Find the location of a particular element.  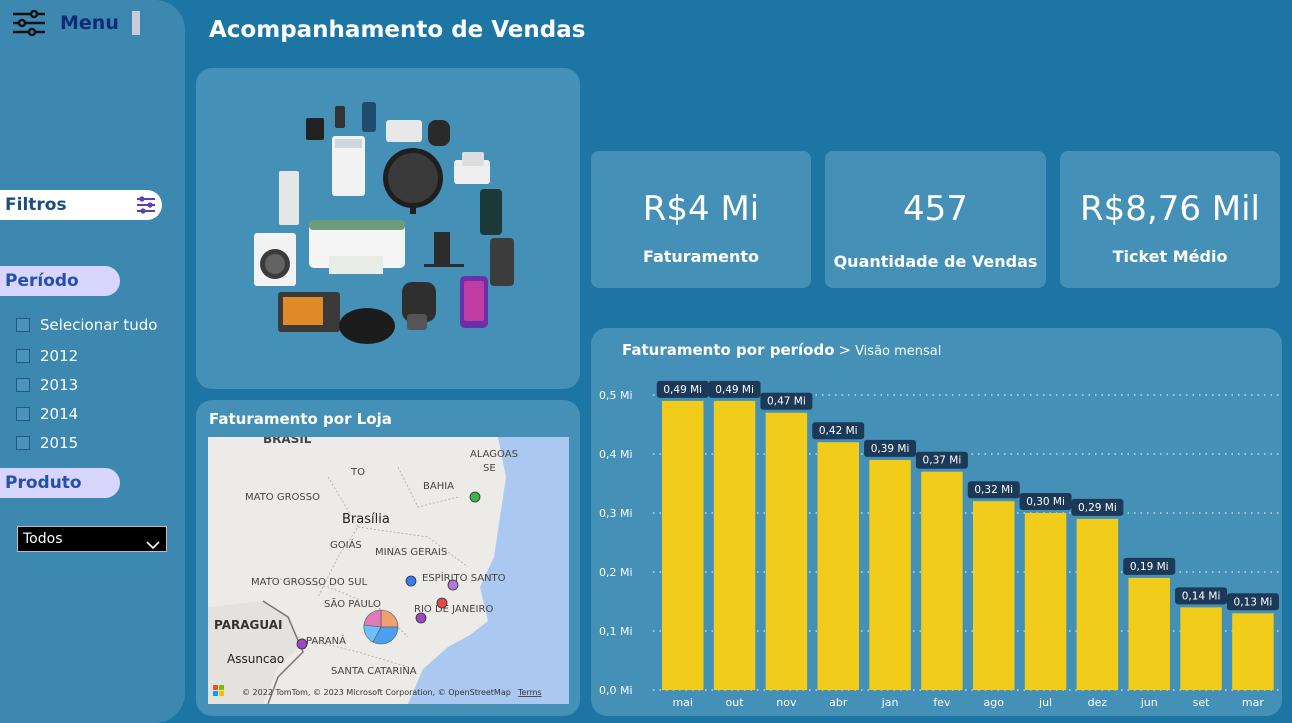

chart-title: Faturamento por período is located at coordinates (728, 350).